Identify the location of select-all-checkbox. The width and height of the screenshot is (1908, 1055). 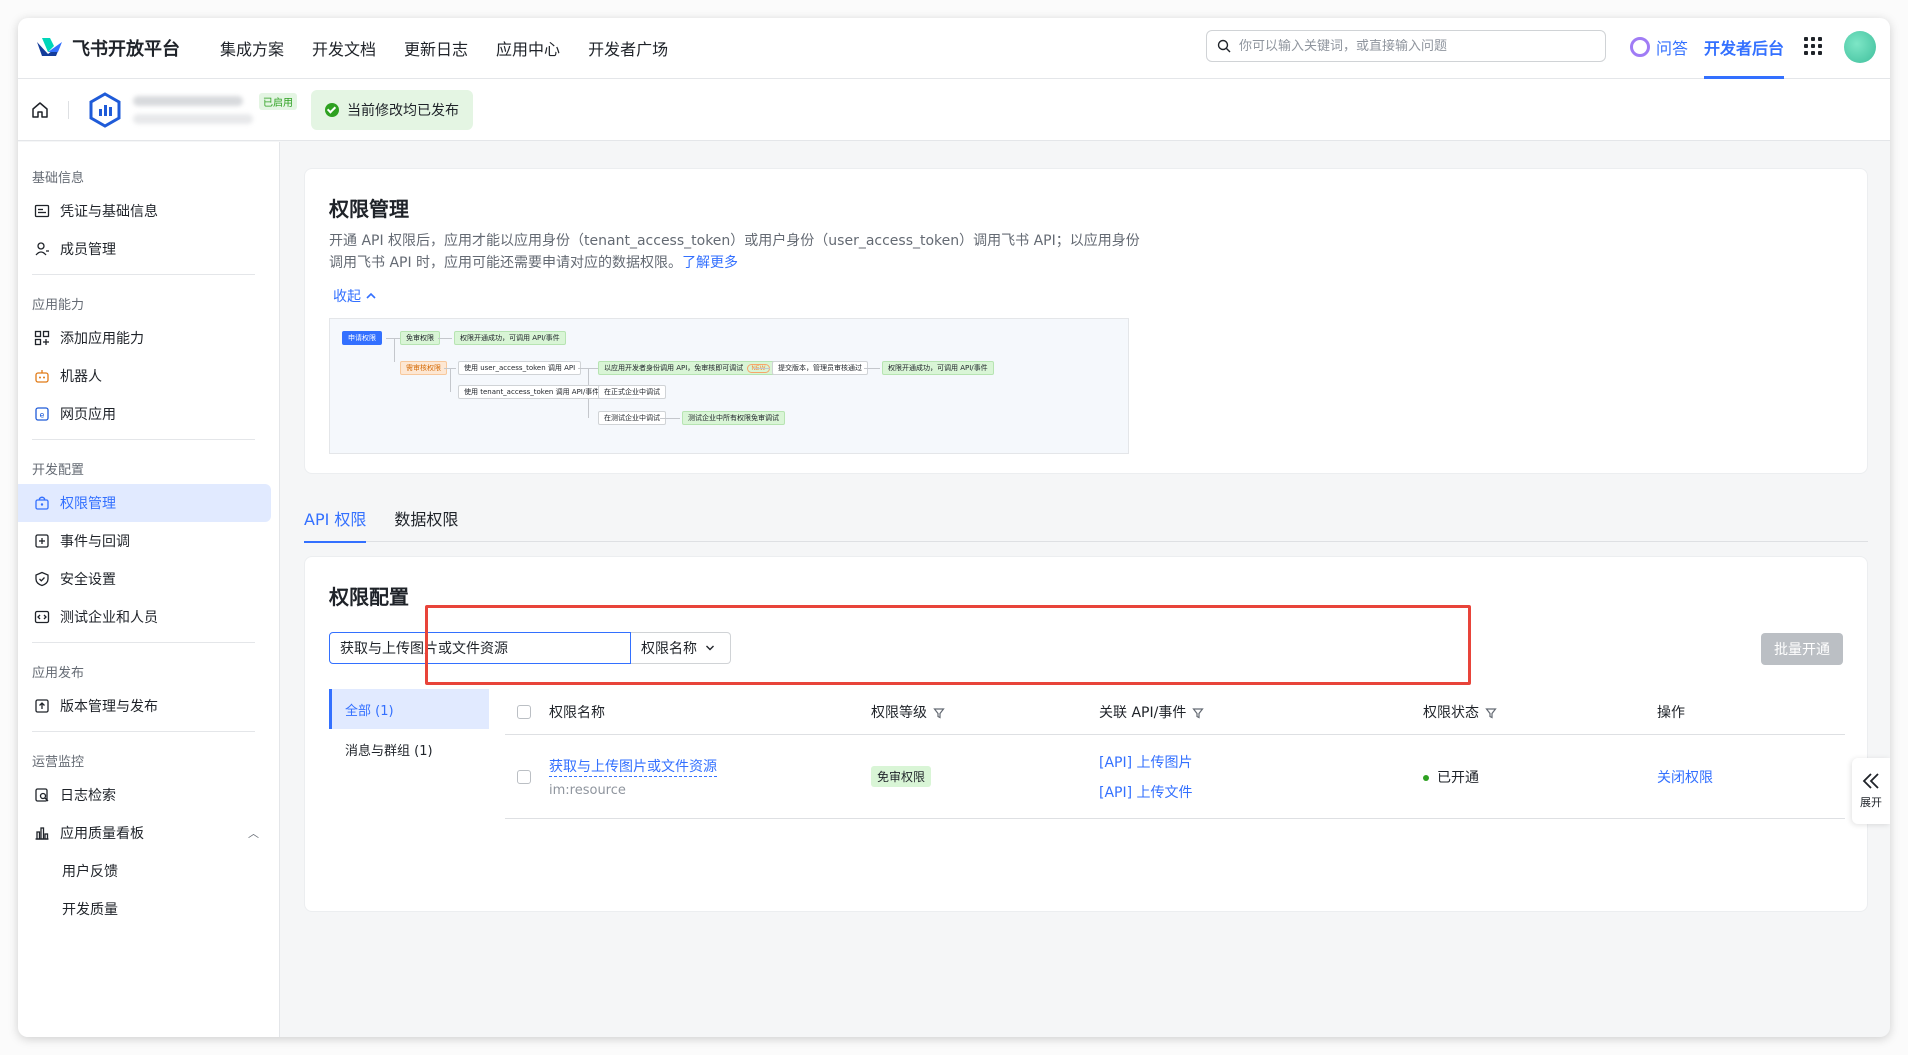
(524, 711).